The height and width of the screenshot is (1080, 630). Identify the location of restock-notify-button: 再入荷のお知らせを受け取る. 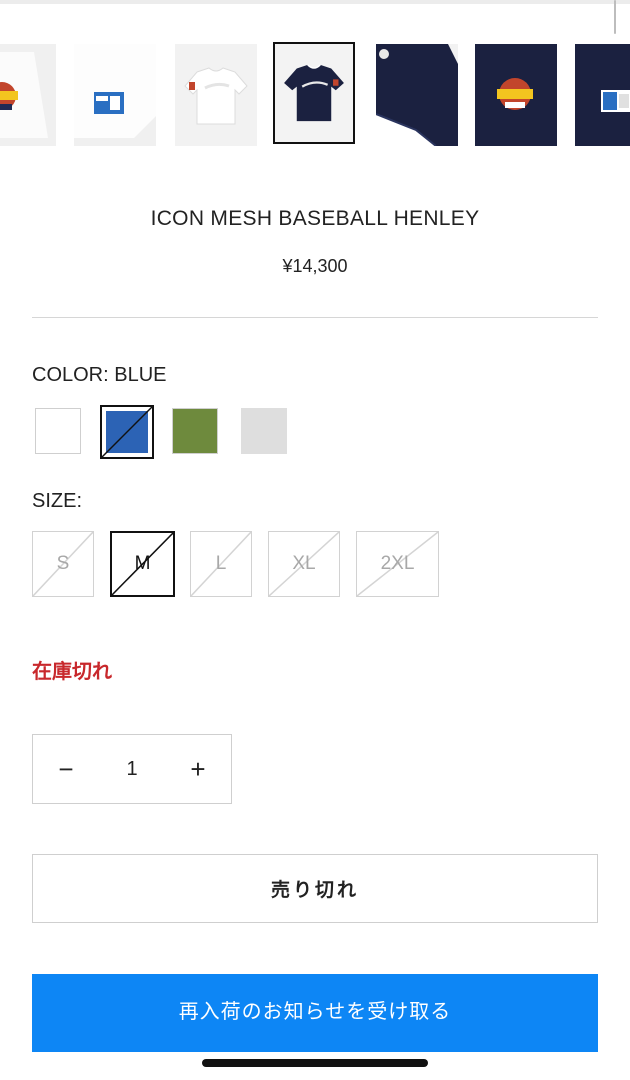
(315, 1013).